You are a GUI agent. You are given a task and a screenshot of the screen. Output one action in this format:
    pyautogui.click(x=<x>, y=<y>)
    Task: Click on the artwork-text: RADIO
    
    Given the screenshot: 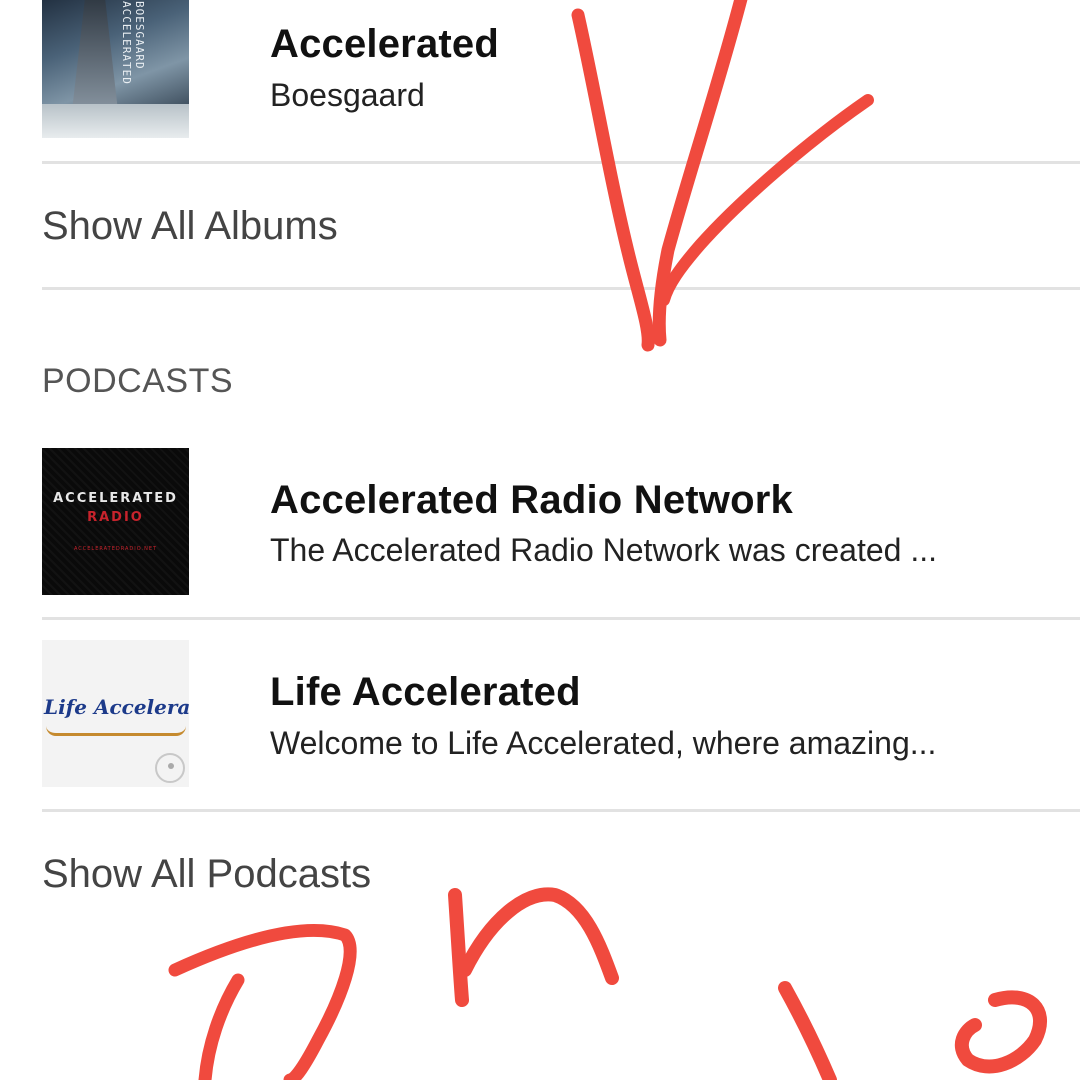 What is the action you would take?
    pyautogui.click(x=115, y=517)
    